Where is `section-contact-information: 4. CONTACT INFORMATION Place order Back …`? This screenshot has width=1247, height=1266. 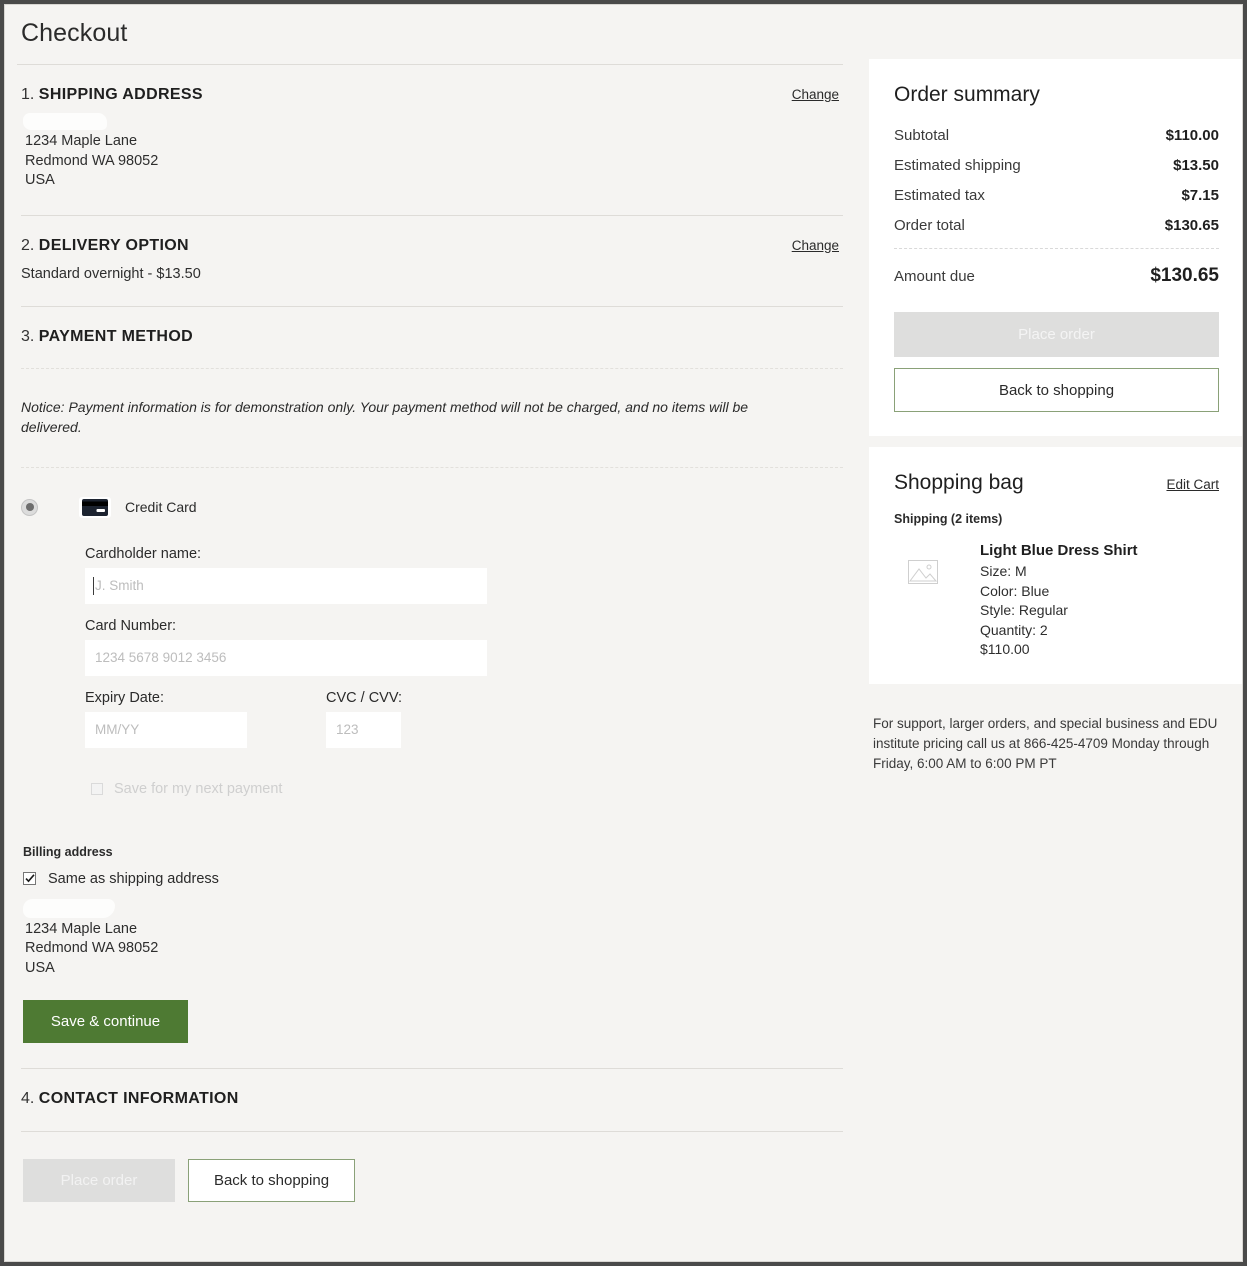
section-contact-information: 4. CONTACT INFORMATION Place order Back … is located at coordinates (430, 1135).